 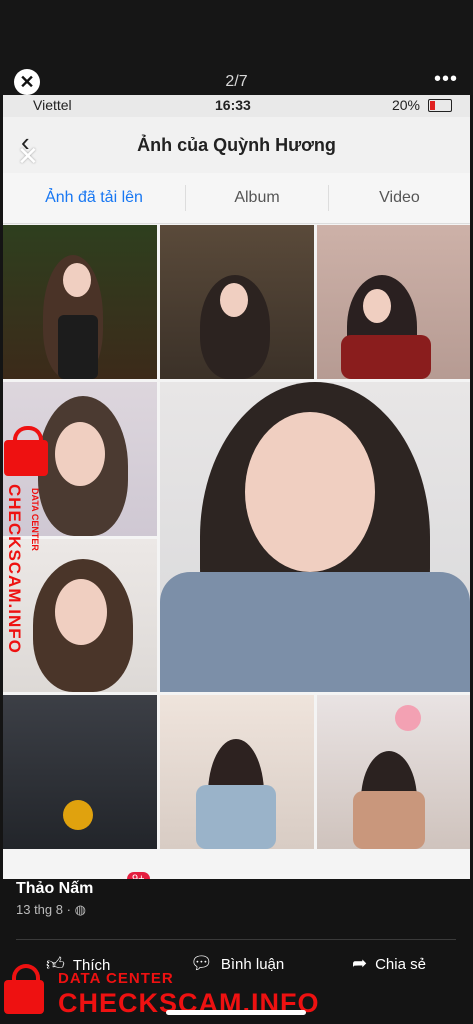 What do you see at coordinates (257, 198) in the screenshot?
I see `tab-album: Album` at bounding box center [257, 198].